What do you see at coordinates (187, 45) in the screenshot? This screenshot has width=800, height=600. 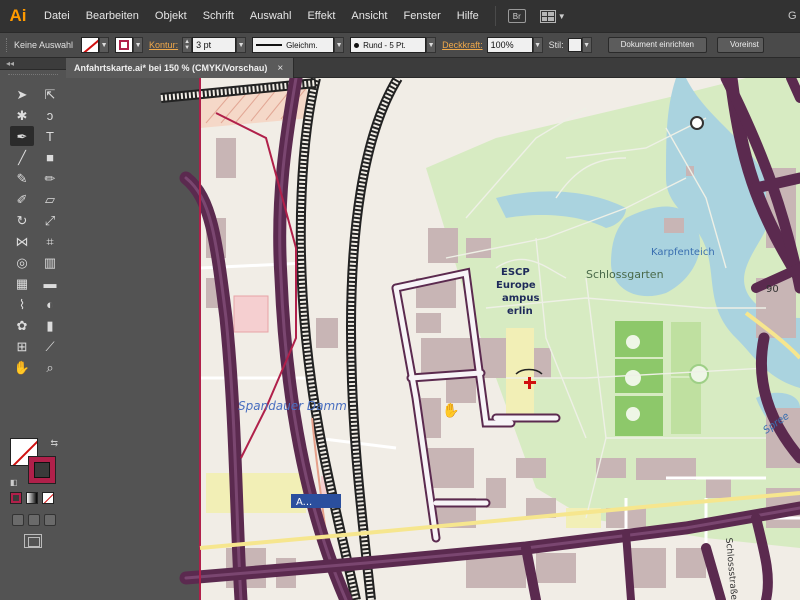 I see `stroke-weight-stepper: ▲ ▼` at bounding box center [187, 45].